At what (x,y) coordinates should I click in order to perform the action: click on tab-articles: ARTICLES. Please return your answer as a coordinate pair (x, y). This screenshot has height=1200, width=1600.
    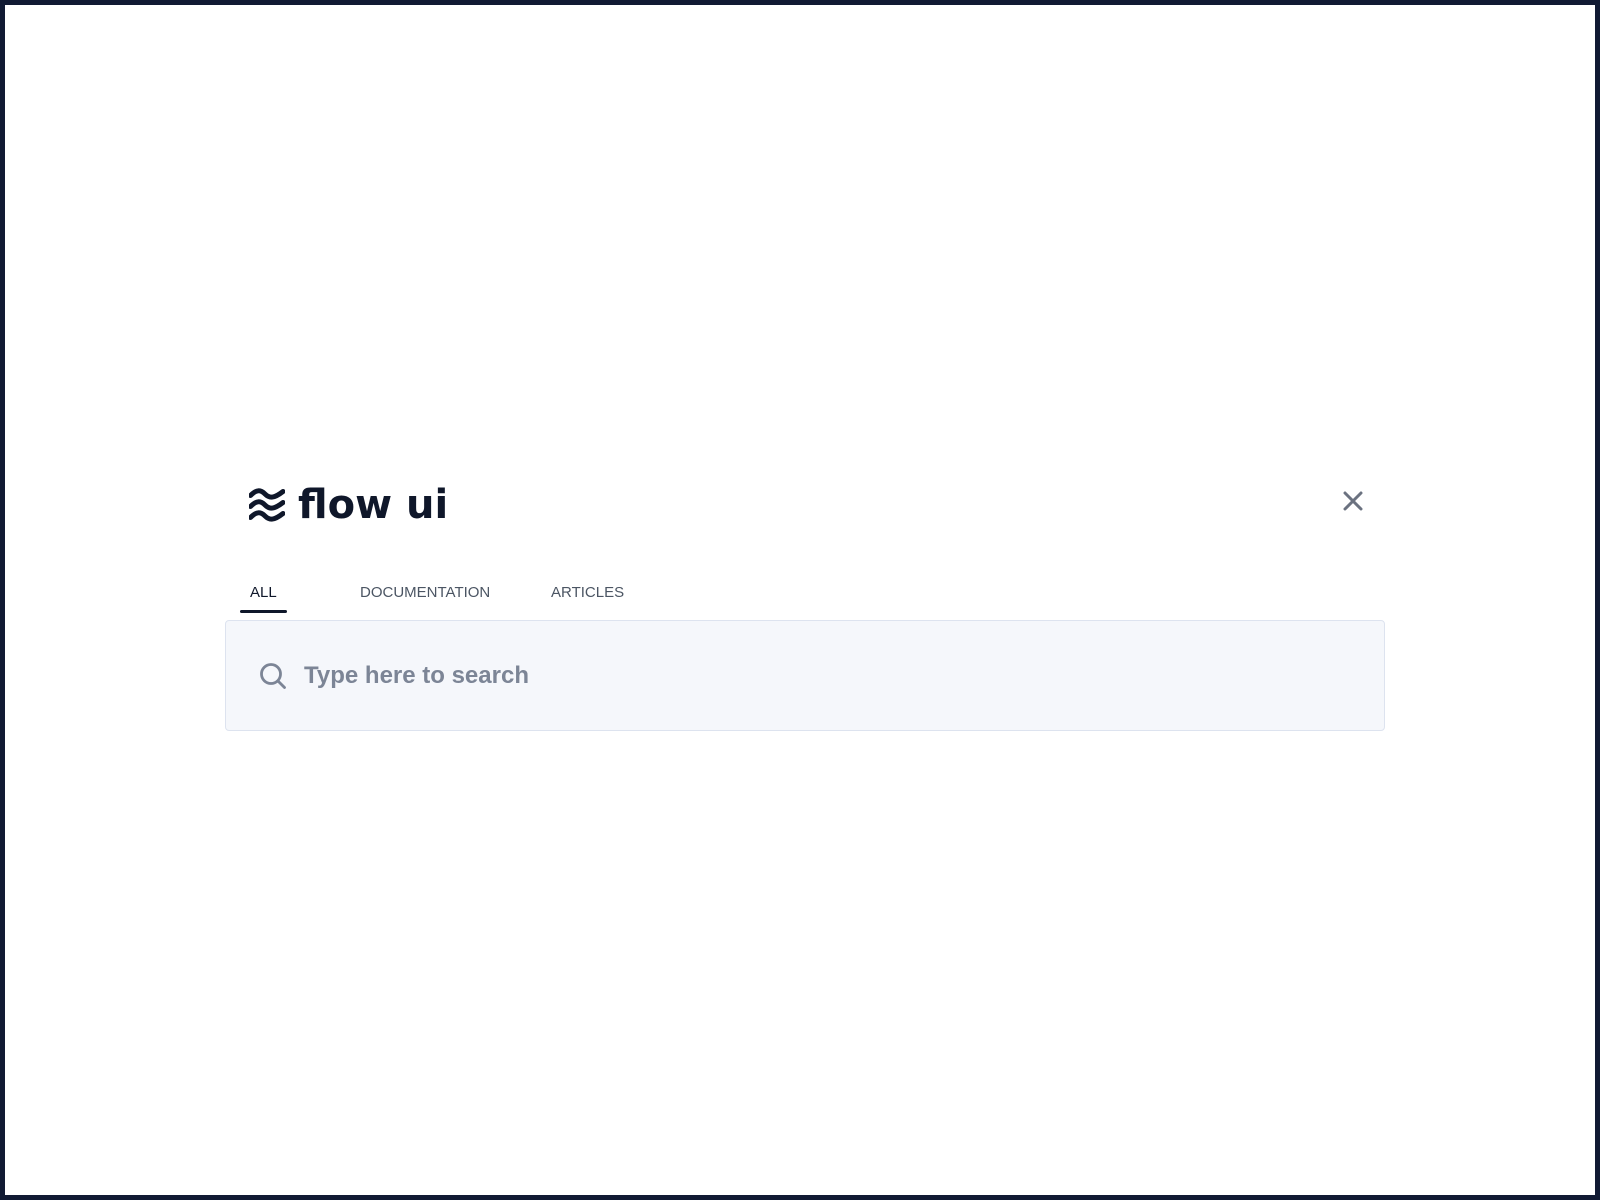
    Looking at the image, I should click on (587, 598).